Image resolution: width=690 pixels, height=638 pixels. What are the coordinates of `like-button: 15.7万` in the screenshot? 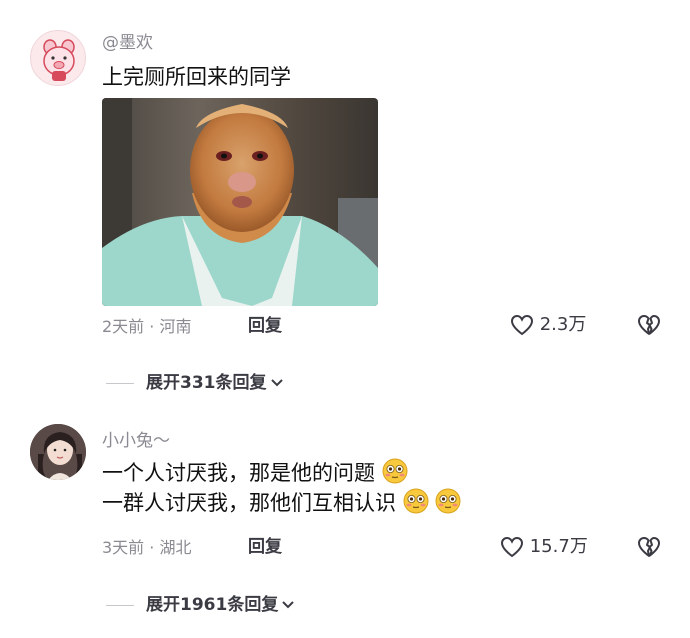 It's located at (544, 547).